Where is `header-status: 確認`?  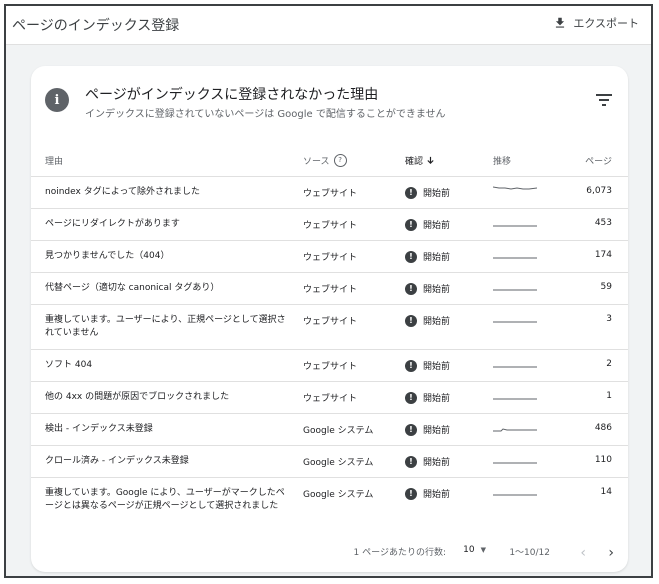
header-status: 確認 is located at coordinates (420, 160).